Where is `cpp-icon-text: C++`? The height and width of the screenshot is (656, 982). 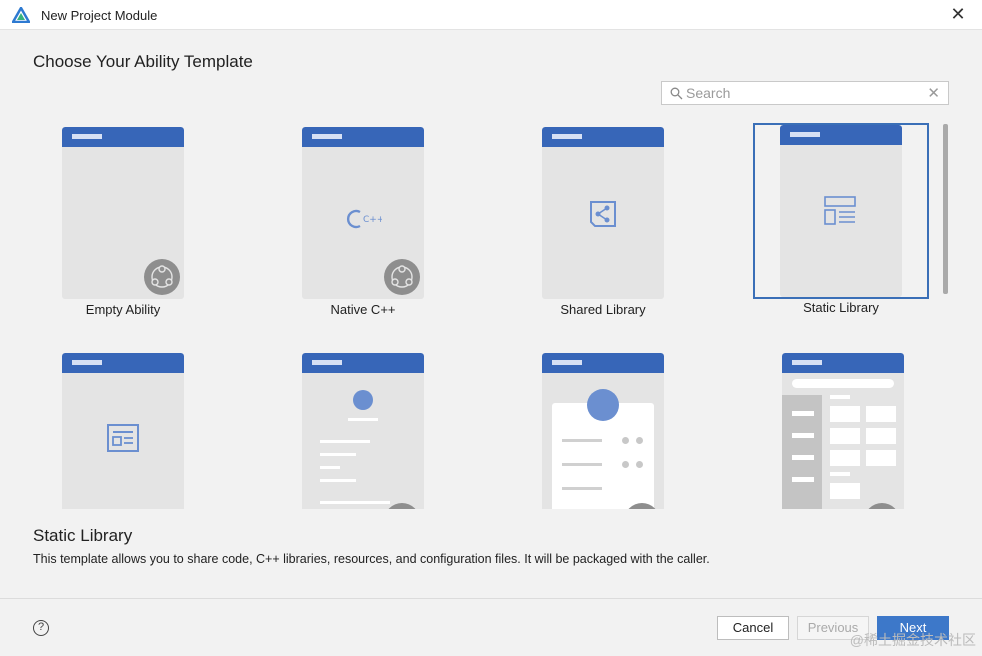 cpp-icon-text: C++ is located at coordinates (372, 220).